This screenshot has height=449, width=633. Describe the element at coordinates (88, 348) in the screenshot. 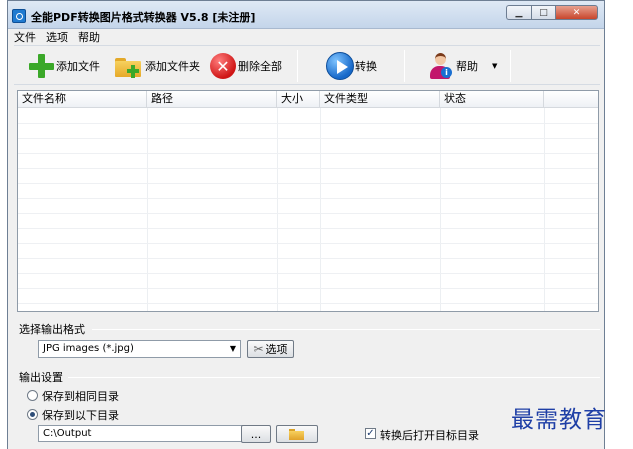

I see `output-format-value: JPG images (*.jpg)` at that location.